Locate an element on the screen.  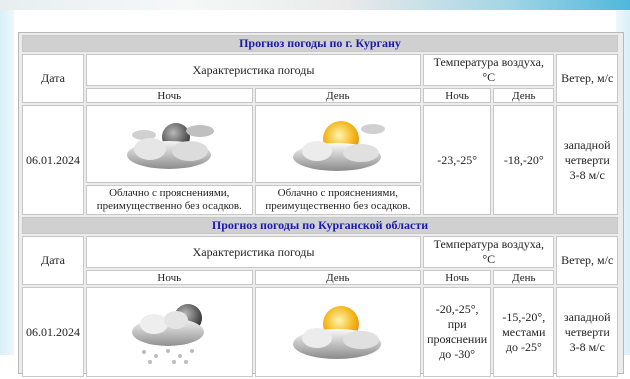
temp-day-value: -18,-20° is located at coordinates (524, 160).